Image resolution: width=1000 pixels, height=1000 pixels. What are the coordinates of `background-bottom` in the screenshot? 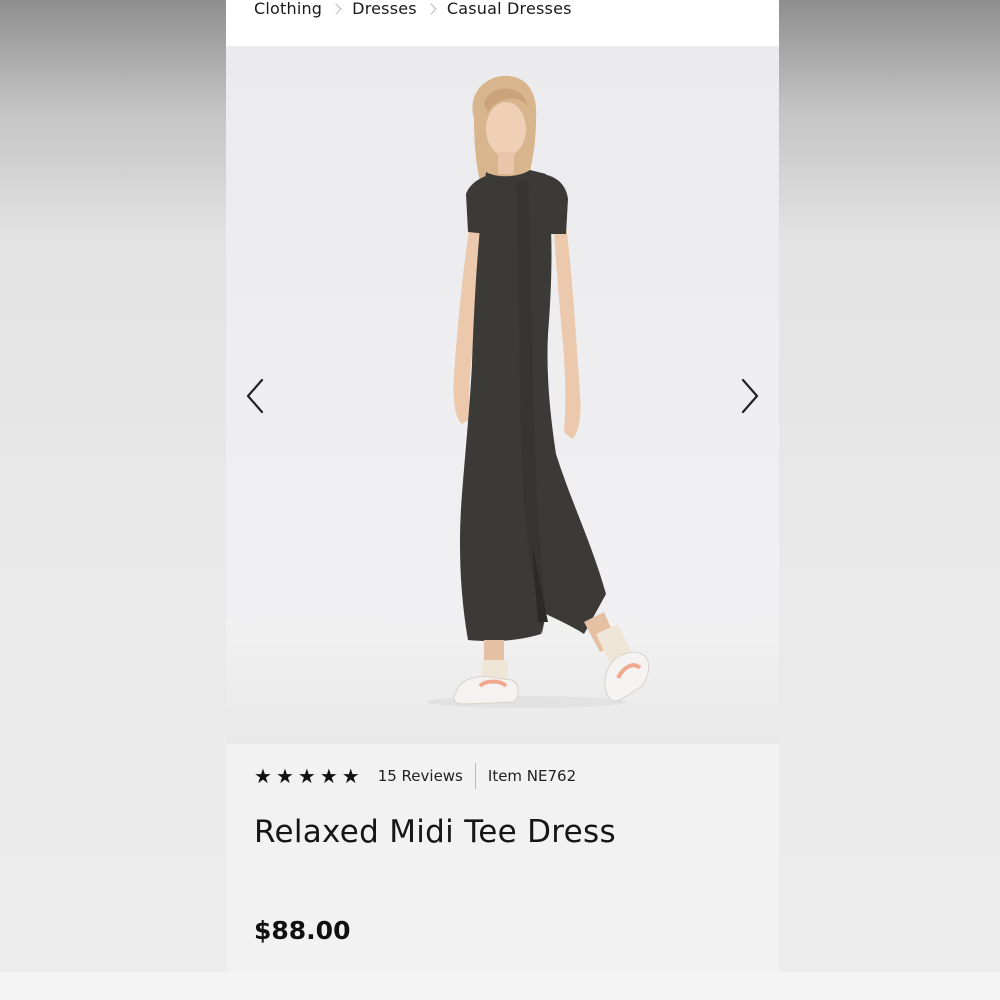 It's located at (500, 986).